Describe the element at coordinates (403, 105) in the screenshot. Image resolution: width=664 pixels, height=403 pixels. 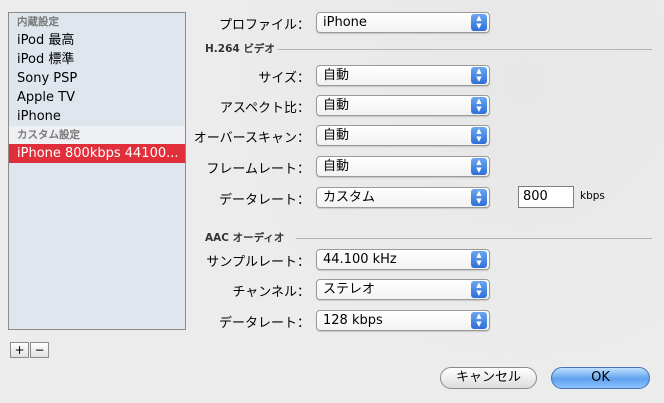
I see `aspect-popup: 自動 ▲ ▼` at that location.